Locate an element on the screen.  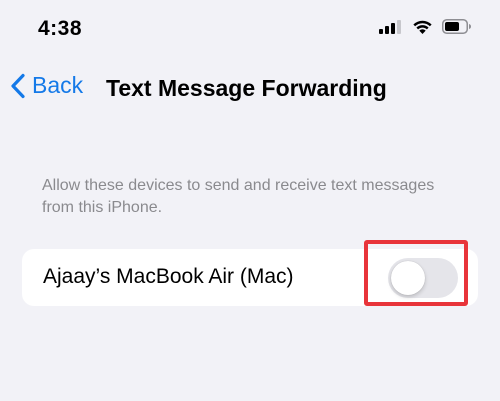
status-icons is located at coordinates (425, 26).